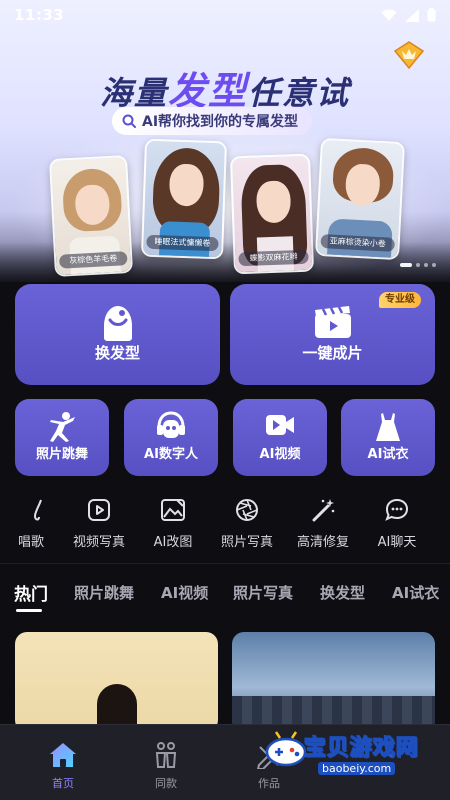  What do you see at coordinates (357, 768) in the screenshot?
I see `watermark-url: baobeiy.com` at bounding box center [357, 768].